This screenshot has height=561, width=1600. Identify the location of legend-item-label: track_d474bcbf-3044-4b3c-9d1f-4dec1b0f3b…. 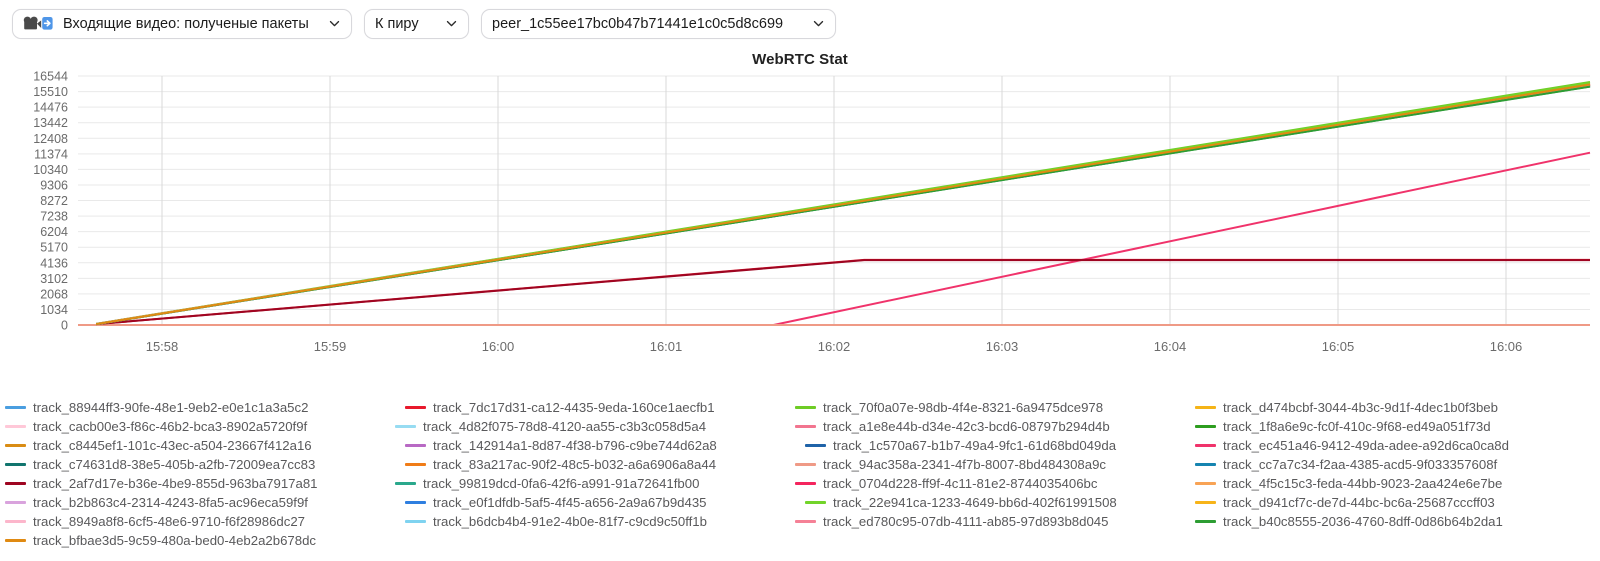
(1360, 407).